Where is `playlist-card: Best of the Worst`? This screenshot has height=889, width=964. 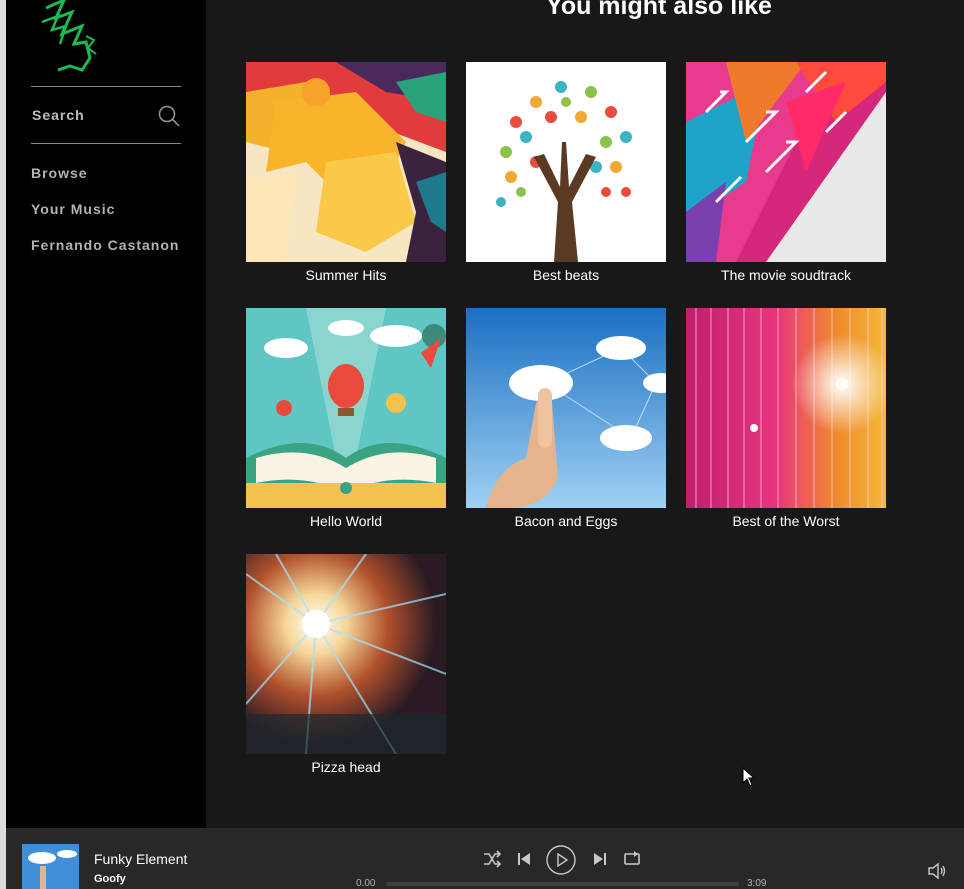
playlist-card: Best of the Worst is located at coordinates (786, 418).